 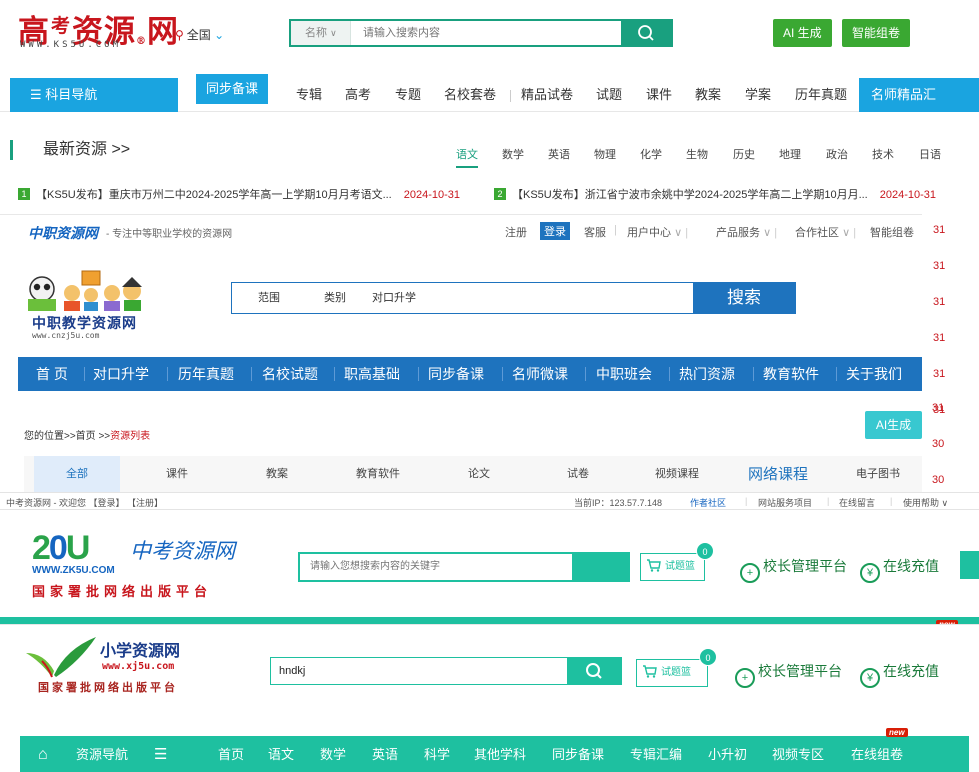 What do you see at coordinates (746, 232) in the screenshot?
I see `products-menu: 产品服务 ∨ |` at bounding box center [746, 232].